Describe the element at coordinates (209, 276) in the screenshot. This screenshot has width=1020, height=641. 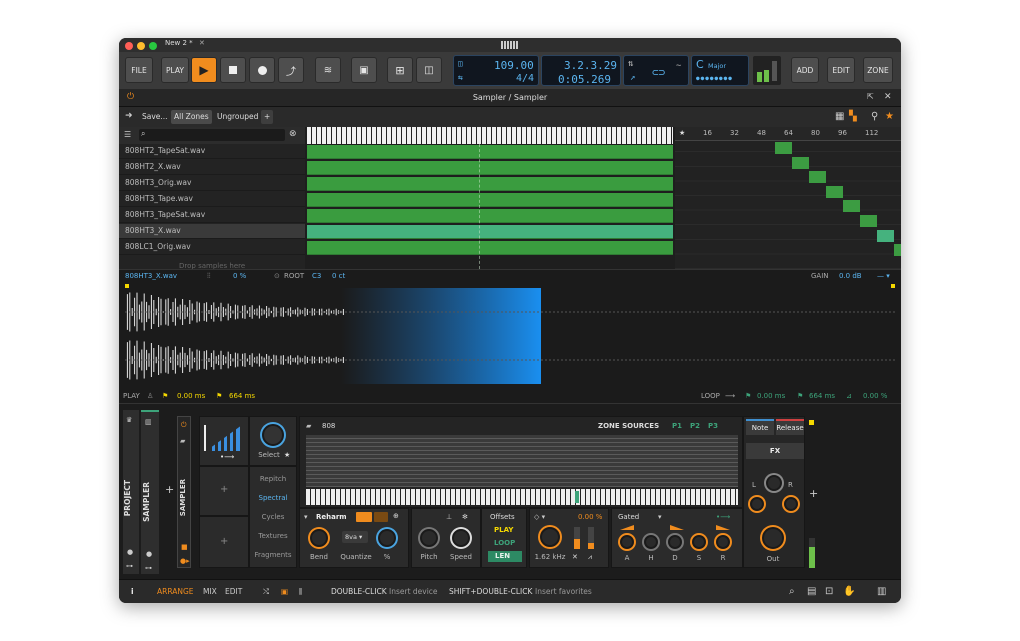
I see `pitch-icon: ⫶⫶` at that location.